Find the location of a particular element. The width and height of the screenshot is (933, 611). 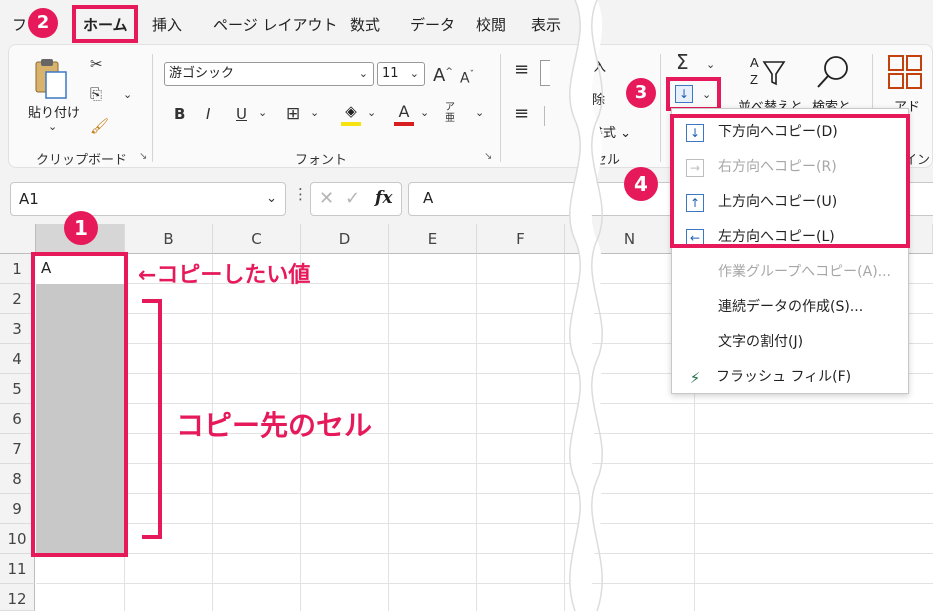

more-icon: ⋮ is located at coordinates (300, 194).